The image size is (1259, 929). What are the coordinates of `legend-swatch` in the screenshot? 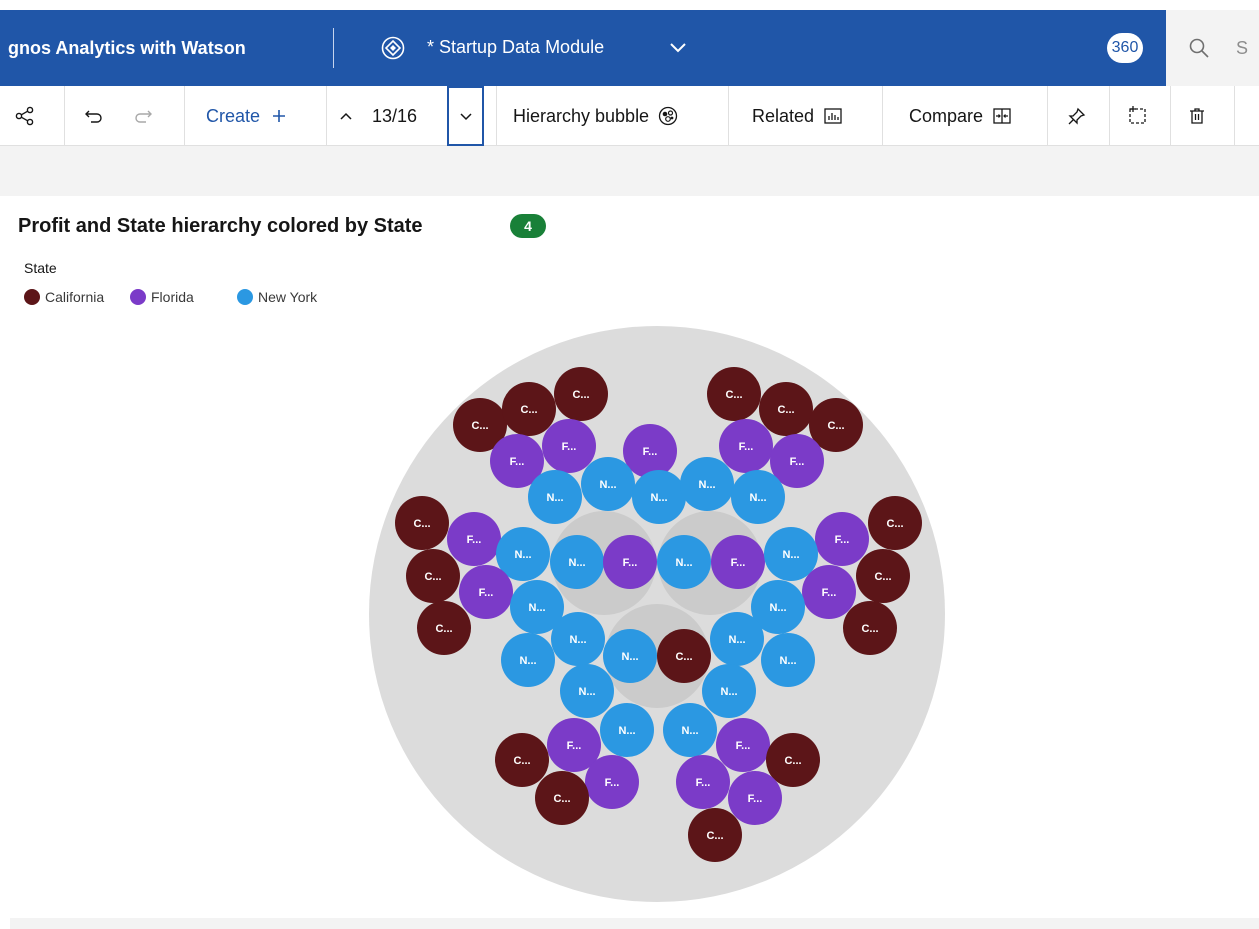 It's located at (245, 297).